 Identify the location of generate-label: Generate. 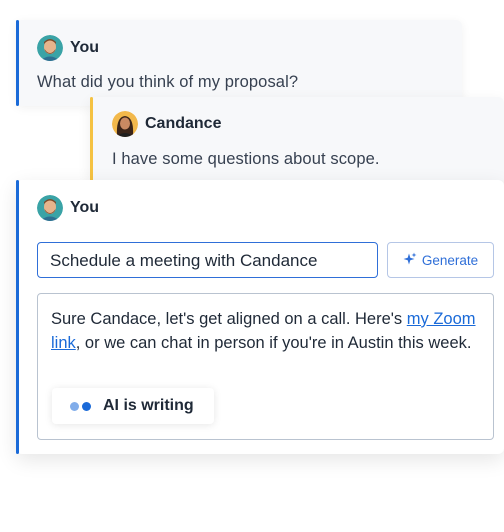
(450, 260).